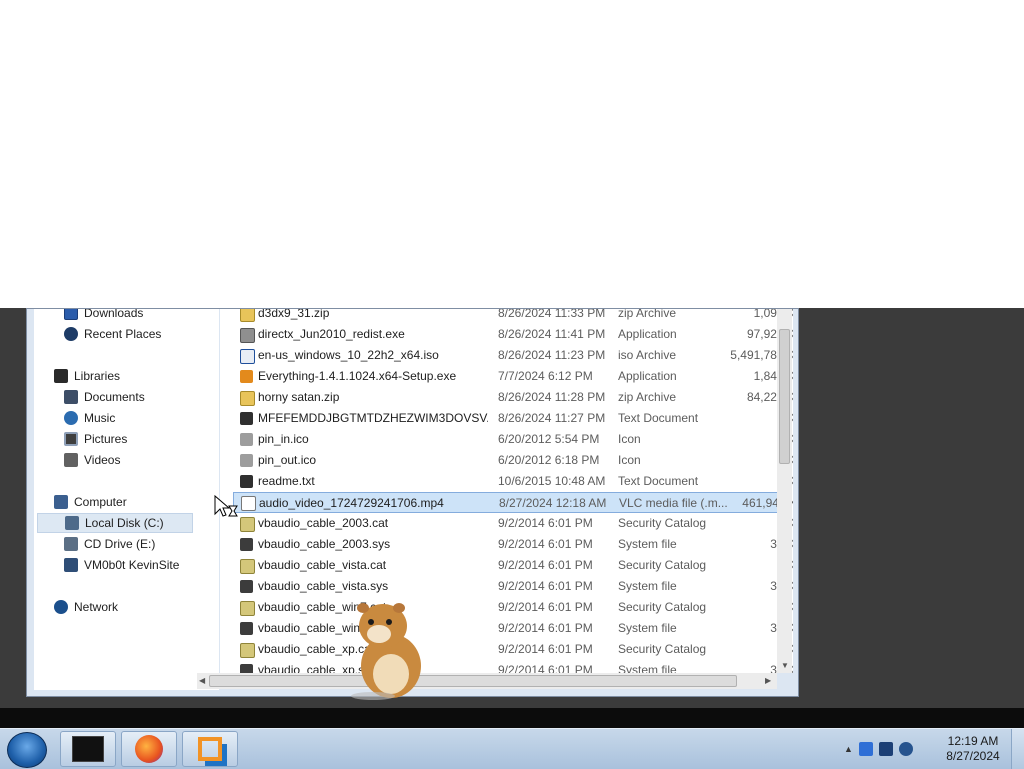 Image resolution: width=1024 pixels, height=769 pixels. I want to click on nav-item-label: Computer, so click(100, 502).